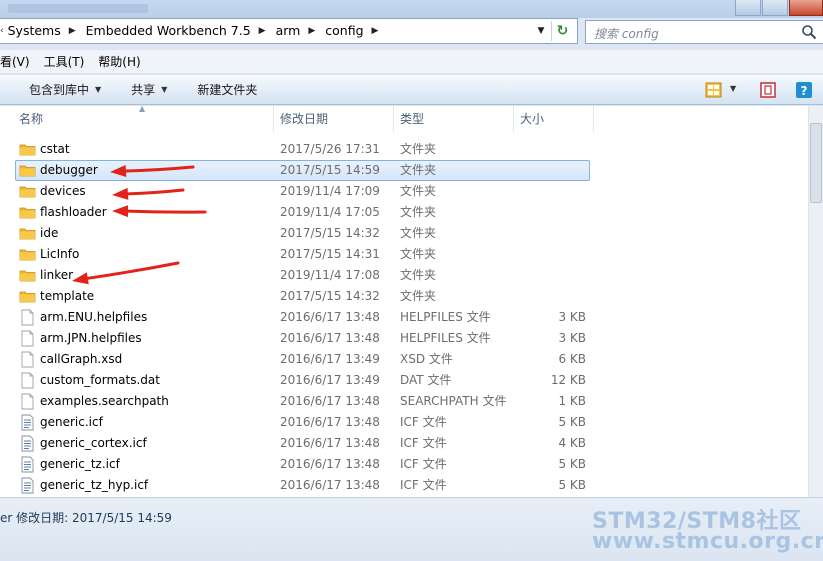  I want to click on file-size: 6 KB, so click(572, 359).